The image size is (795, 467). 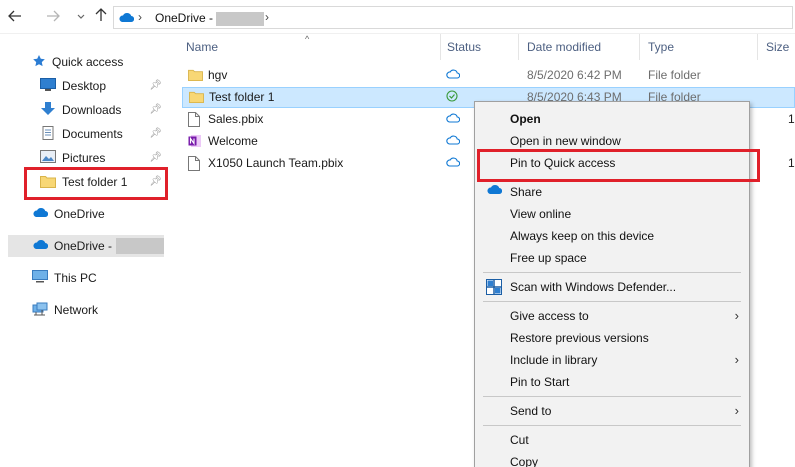 I want to click on menu-item-give-access: Give access to ›, so click(x=612, y=316).